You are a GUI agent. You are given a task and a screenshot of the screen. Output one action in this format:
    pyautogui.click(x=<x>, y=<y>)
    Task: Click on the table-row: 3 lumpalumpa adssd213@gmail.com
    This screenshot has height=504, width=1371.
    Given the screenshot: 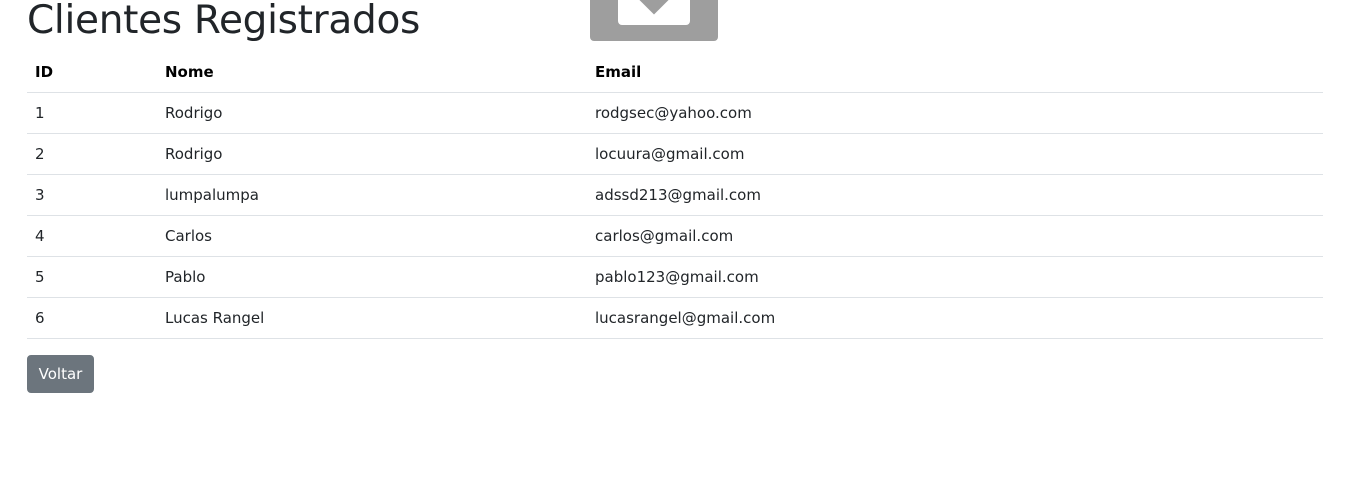 What is the action you would take?
    pyautogui.click(x=675, y=195)
    